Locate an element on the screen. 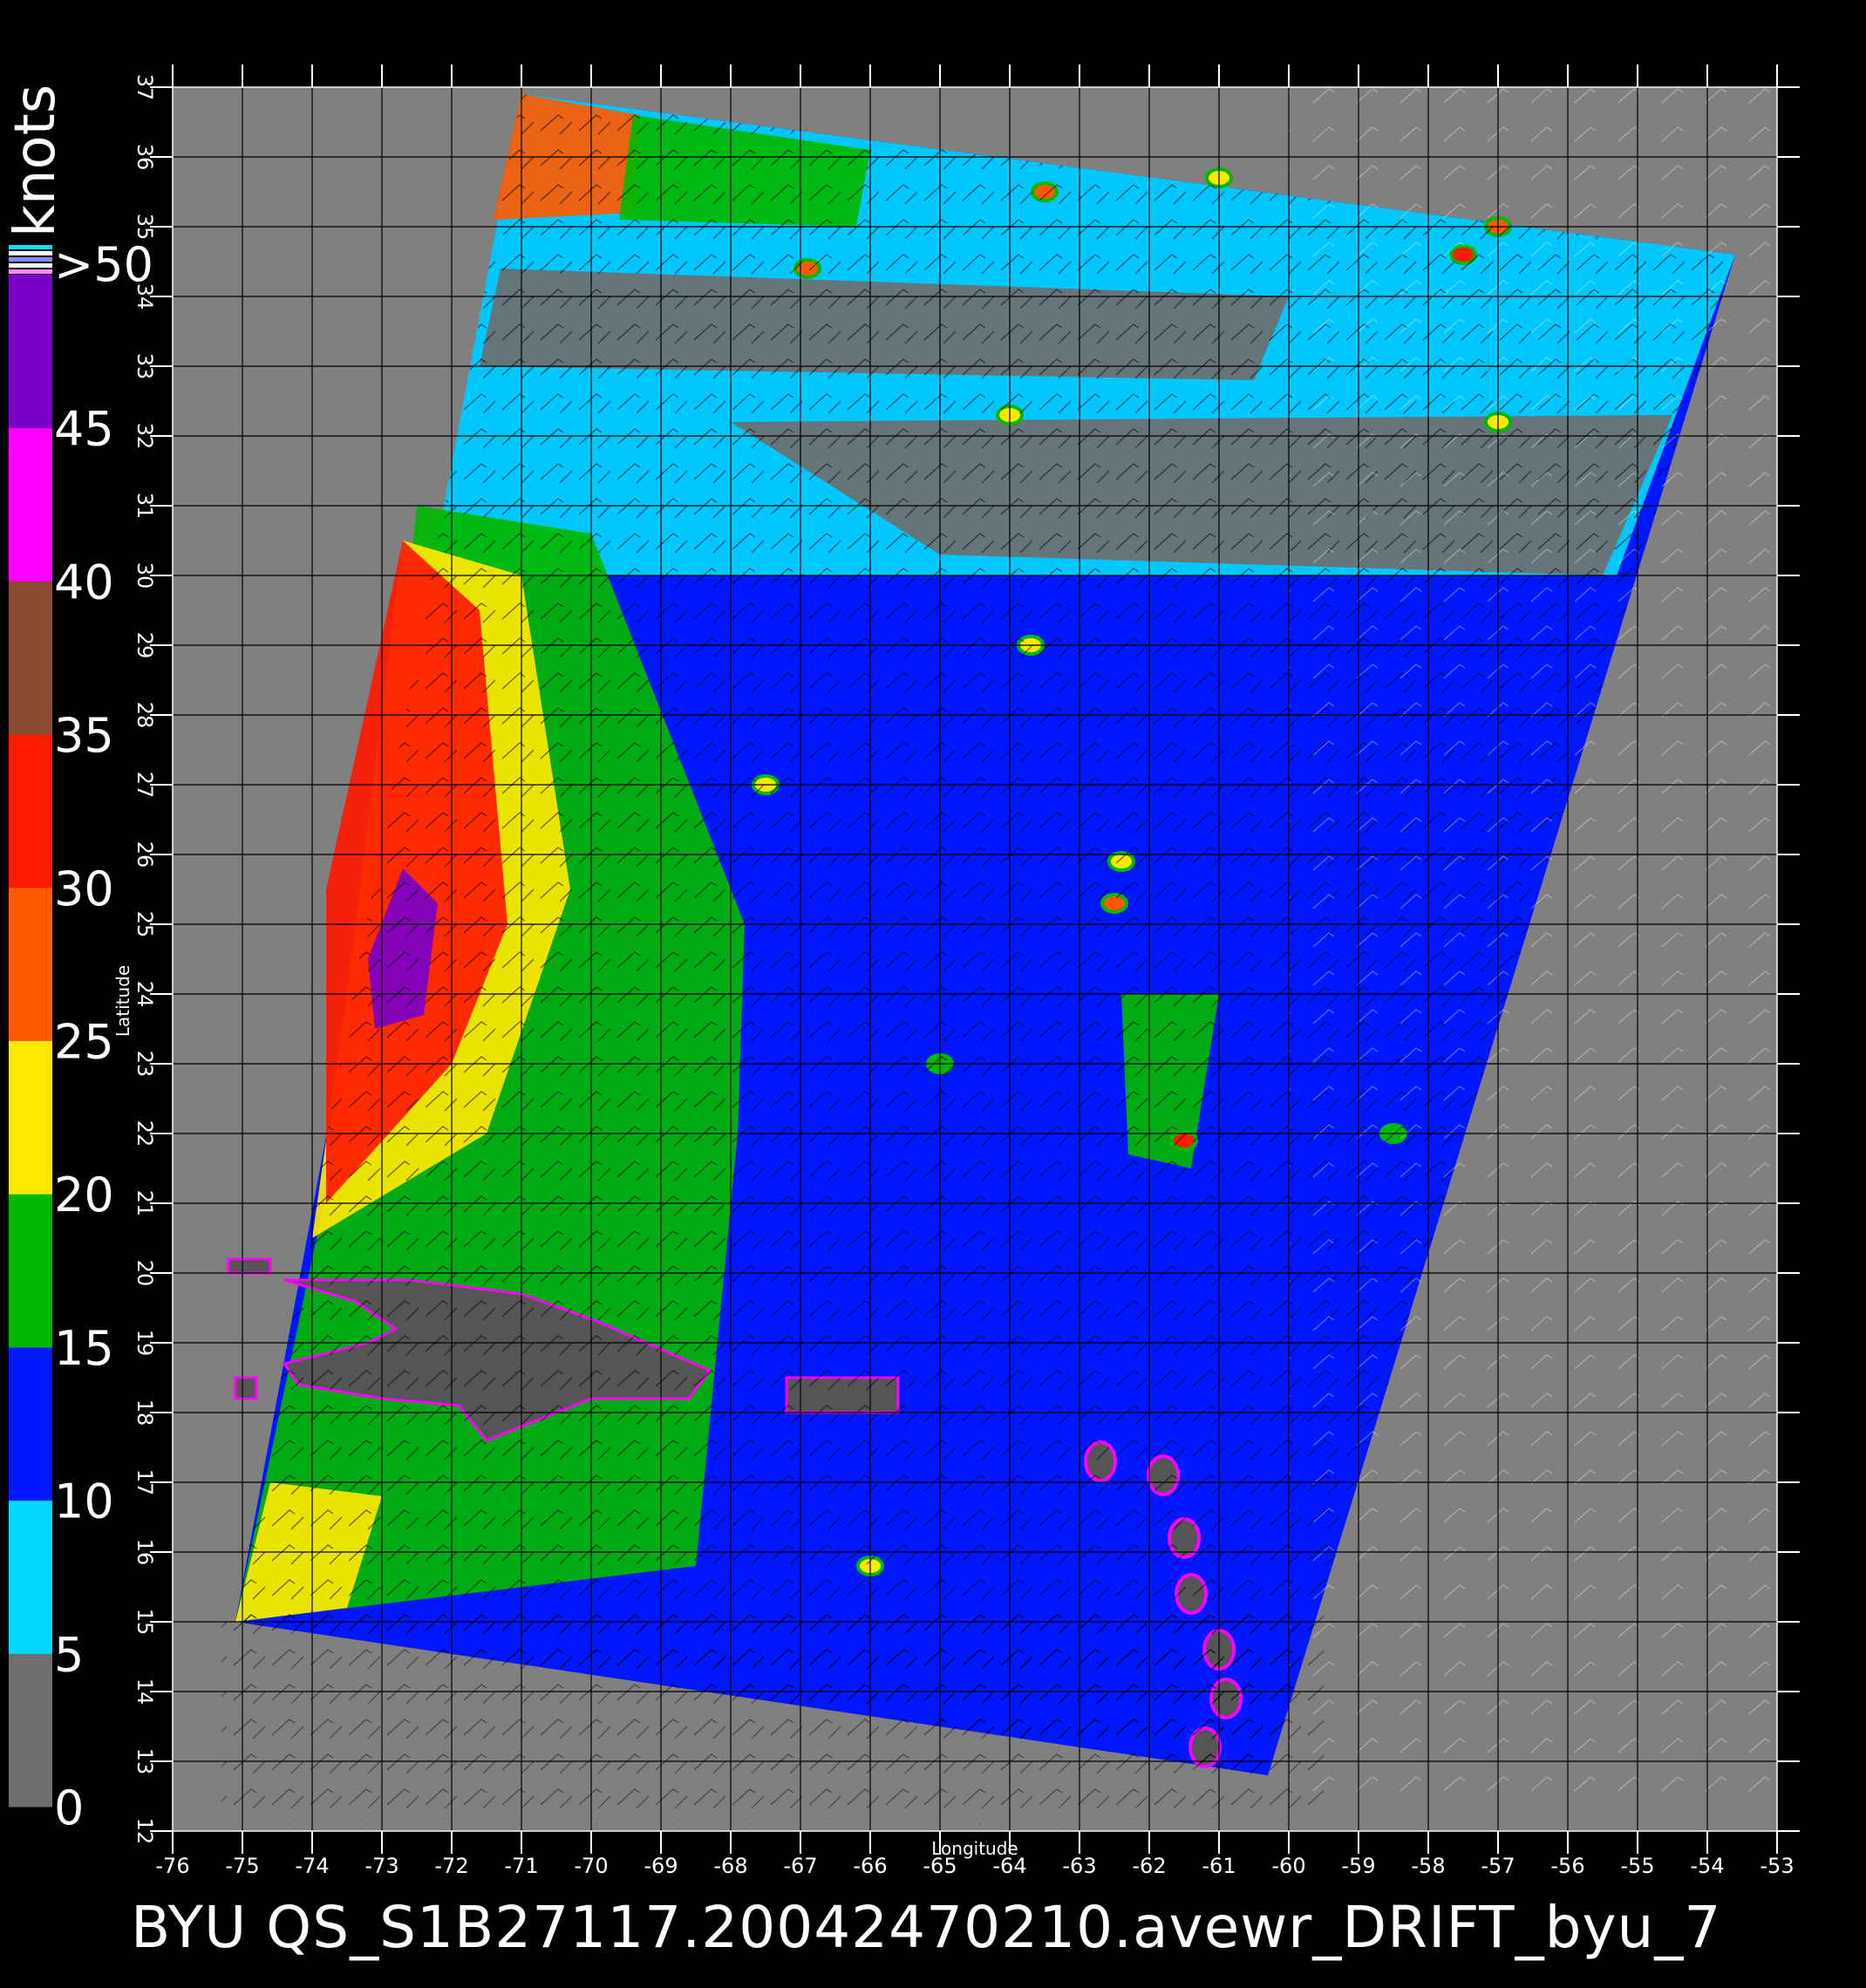 This screenshot has width=1866, height=1988. colorbar-labels: 0 5 10 15 20 25 30 35 40 45 >50 is located at coordinates (104, 1036).